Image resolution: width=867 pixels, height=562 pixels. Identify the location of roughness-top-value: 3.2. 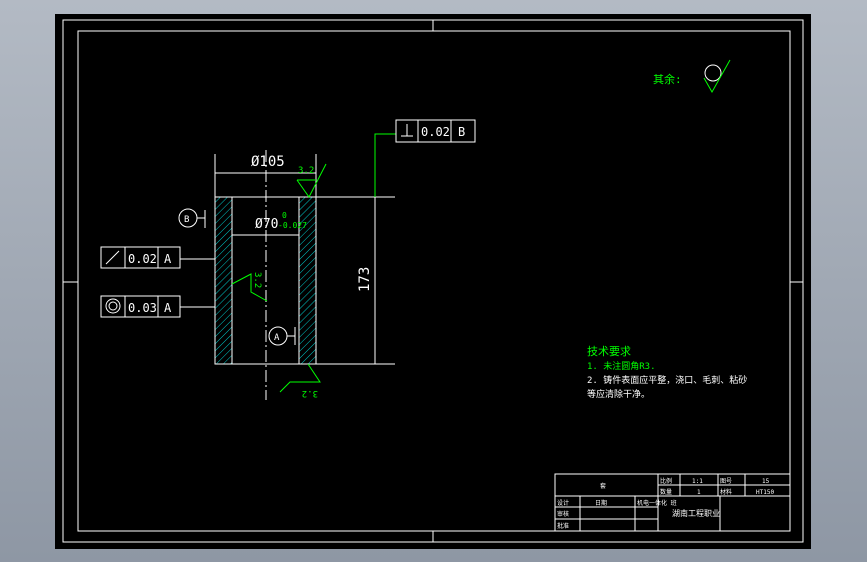
(306, 171).